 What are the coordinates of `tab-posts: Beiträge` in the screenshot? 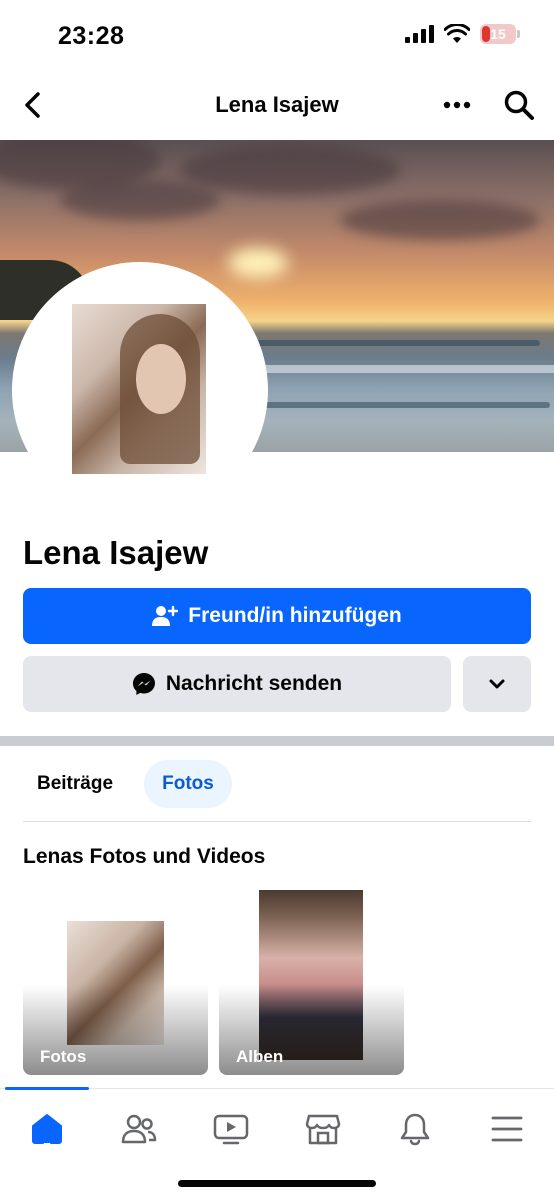 It's located at (75, 784).